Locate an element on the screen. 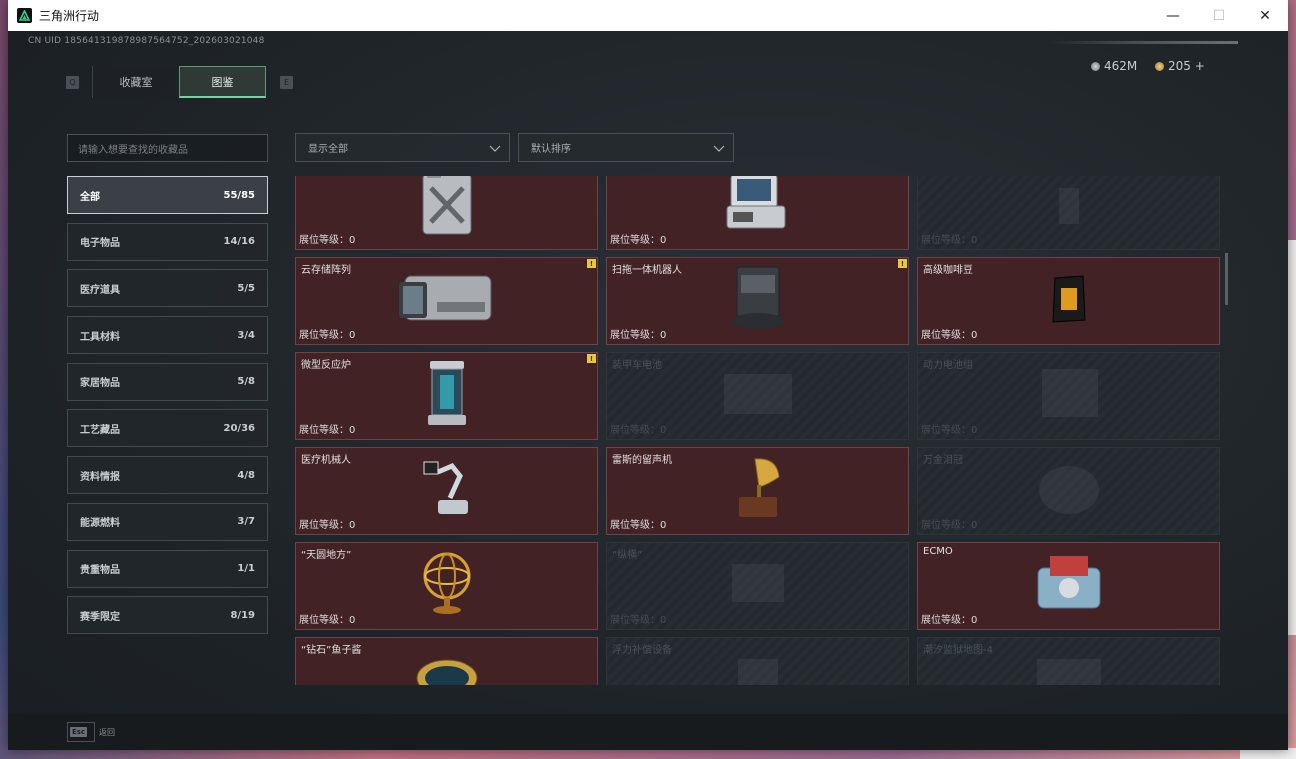 Image resolution: width=1296 pixels, height=759 pixels. collection-item-card: 潮汐监狱地图-4 is located at coordinates (1068, 661).